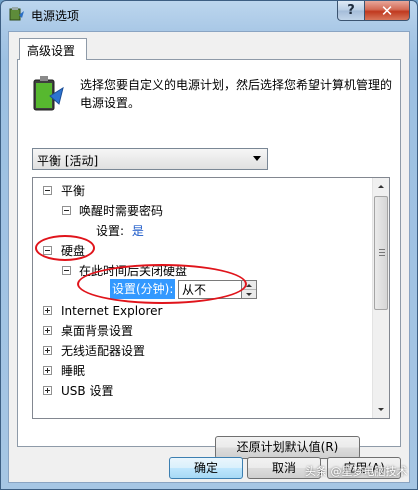 The image size is (418, 490). Describe the element at coordinates (53, 49) in the screenshot. I see `tab-advanced-settings: 高级设置` at that location.